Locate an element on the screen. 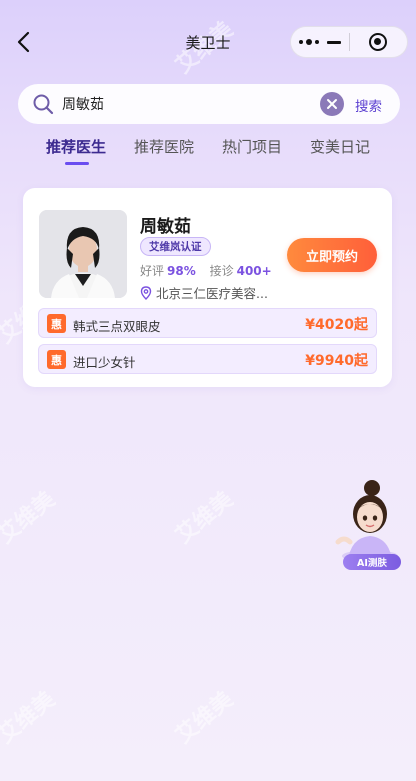 Image resolution: width=416 pixels, height=781 pixels. doctor-avatar is located at coordinates (83, 254).